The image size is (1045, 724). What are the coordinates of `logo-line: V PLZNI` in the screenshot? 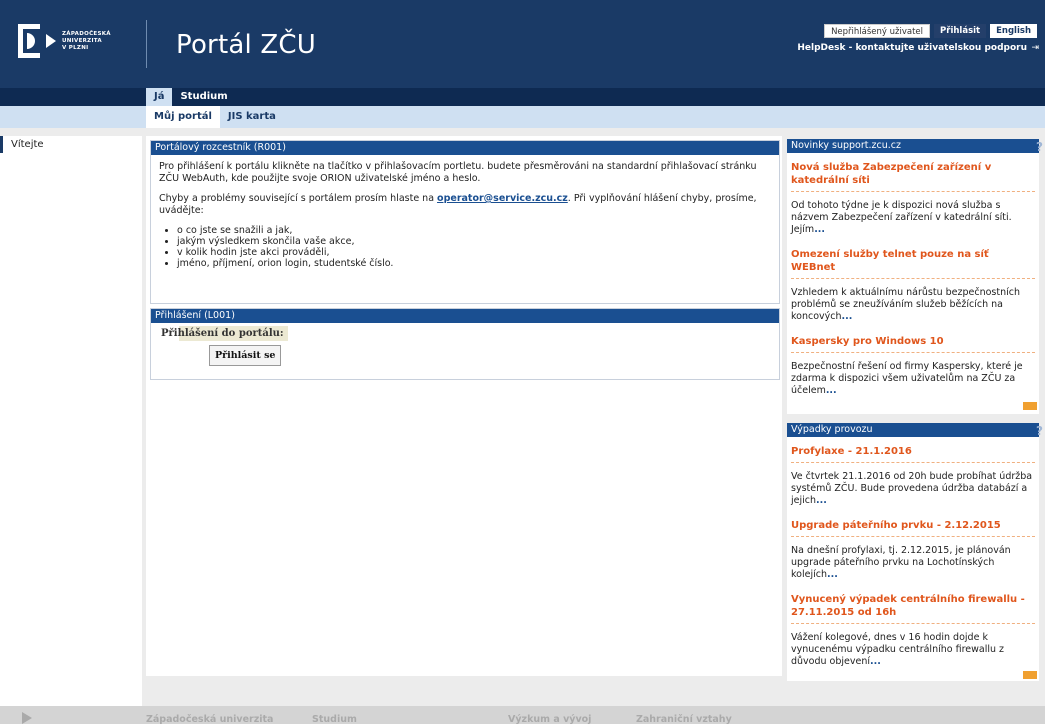 It's located at (75, 47).